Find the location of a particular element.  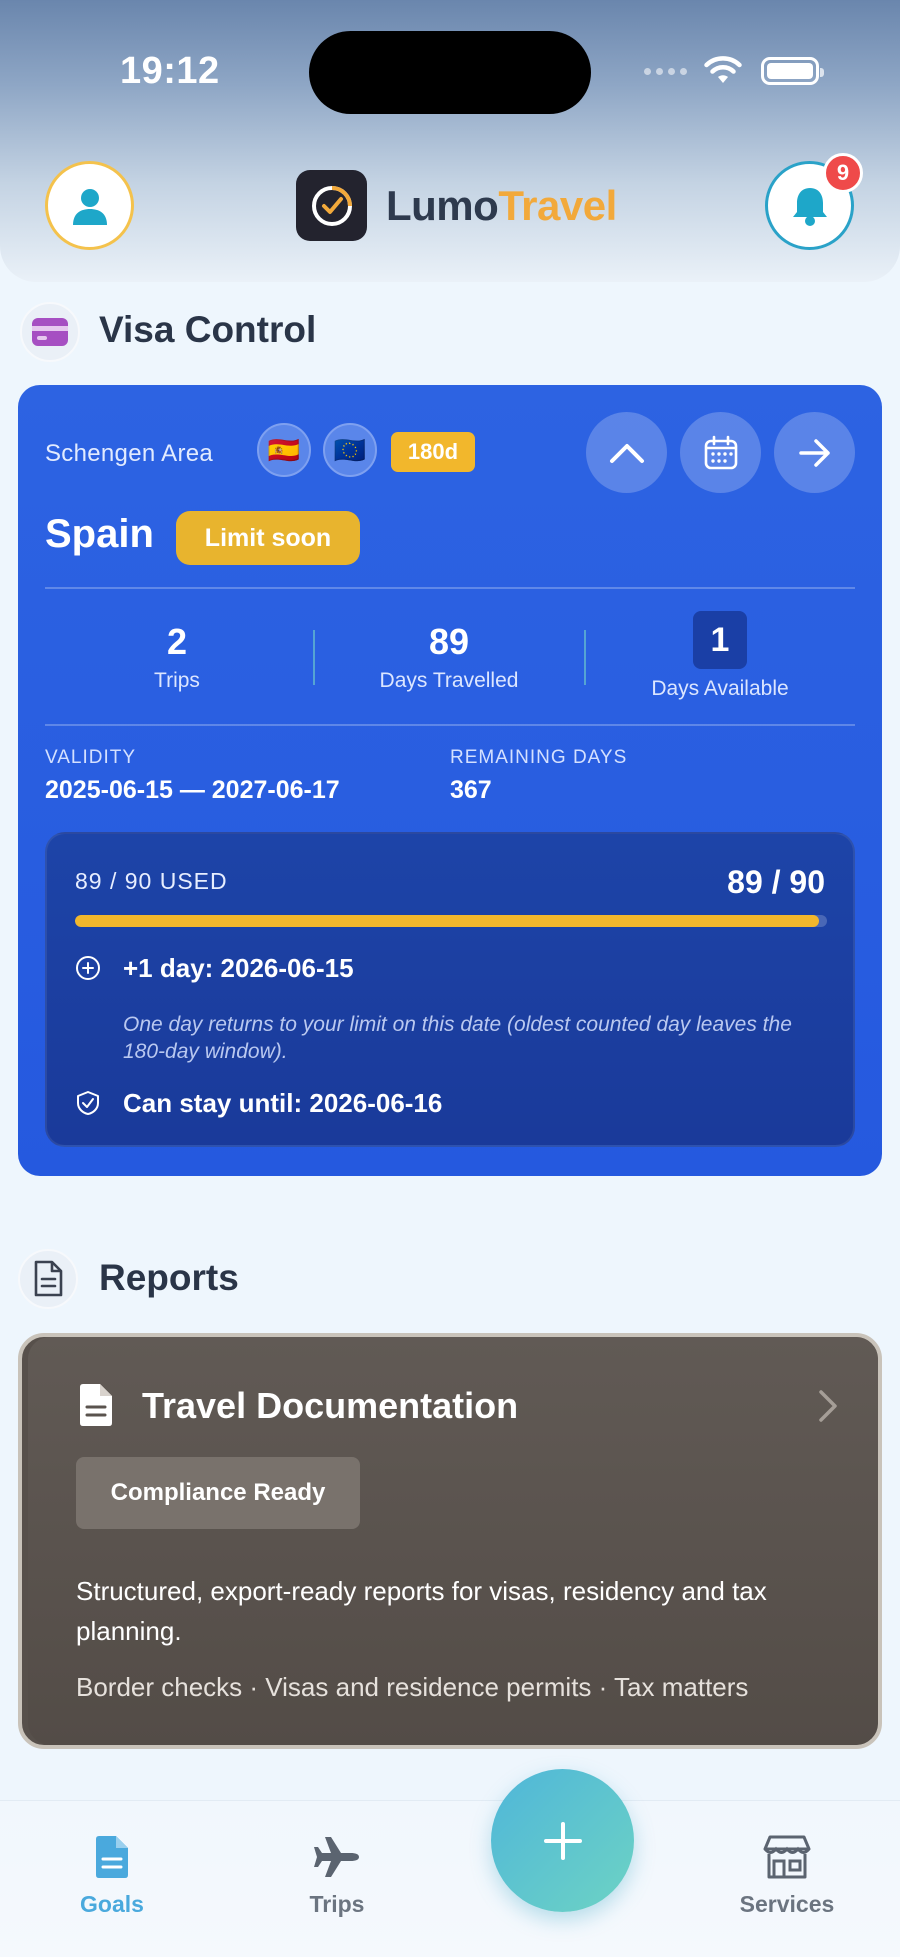

usage-progress-bar is located at coordinates (451, 921).